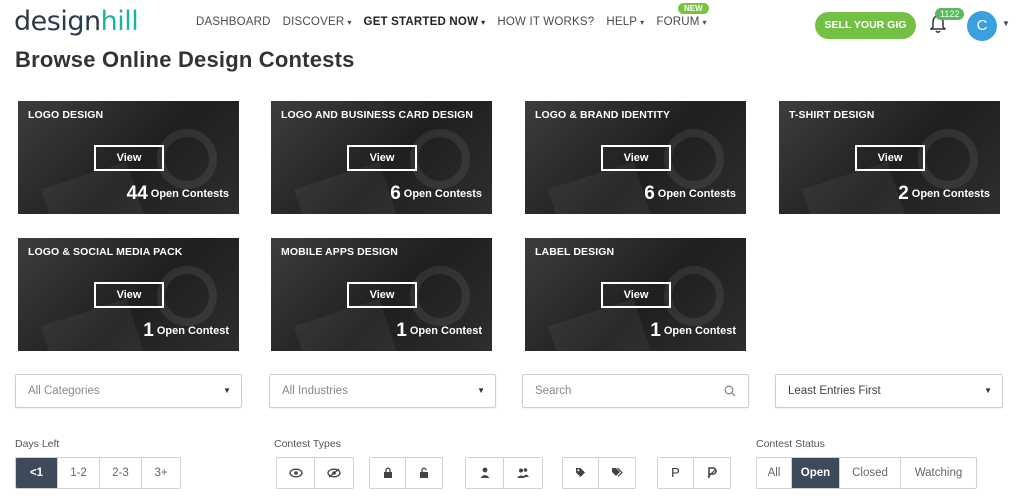 This screenshot has width=1024, height=500. Describe the element at coordinates (388, 473) in the screenshot. I see `private-lock-toggle` at that location.